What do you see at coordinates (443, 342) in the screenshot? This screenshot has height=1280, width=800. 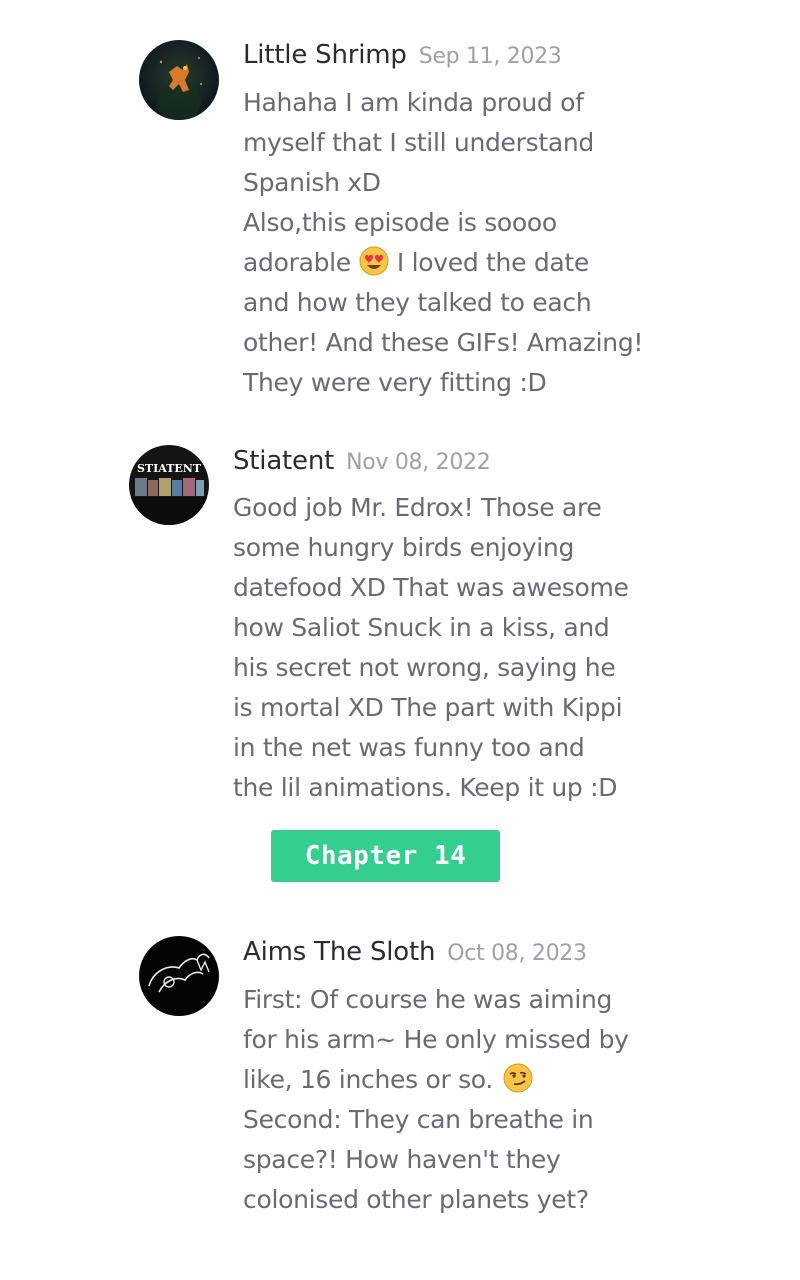 I see `comment-line: other! And these GIFs! Amazing!` at bounding box center [443, 342].